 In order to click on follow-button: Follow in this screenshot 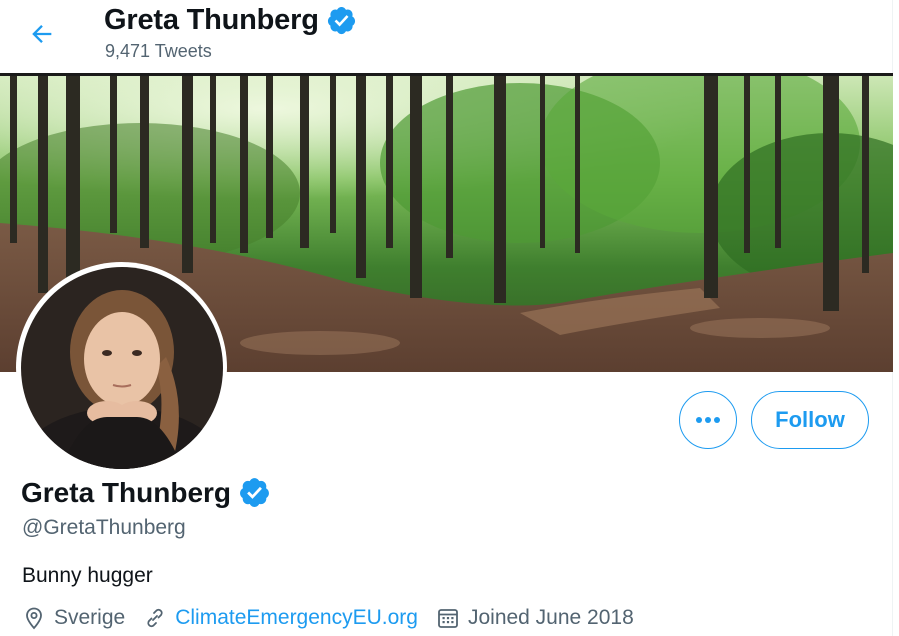, I will do `click(810, 420)`.